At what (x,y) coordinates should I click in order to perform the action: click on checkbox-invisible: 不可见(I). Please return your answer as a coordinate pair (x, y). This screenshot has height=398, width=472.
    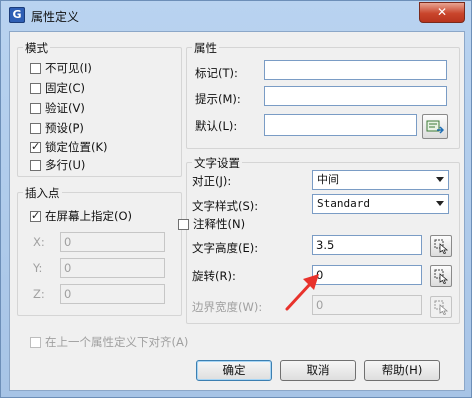
    Looking at the image, I should click on (61, 68).